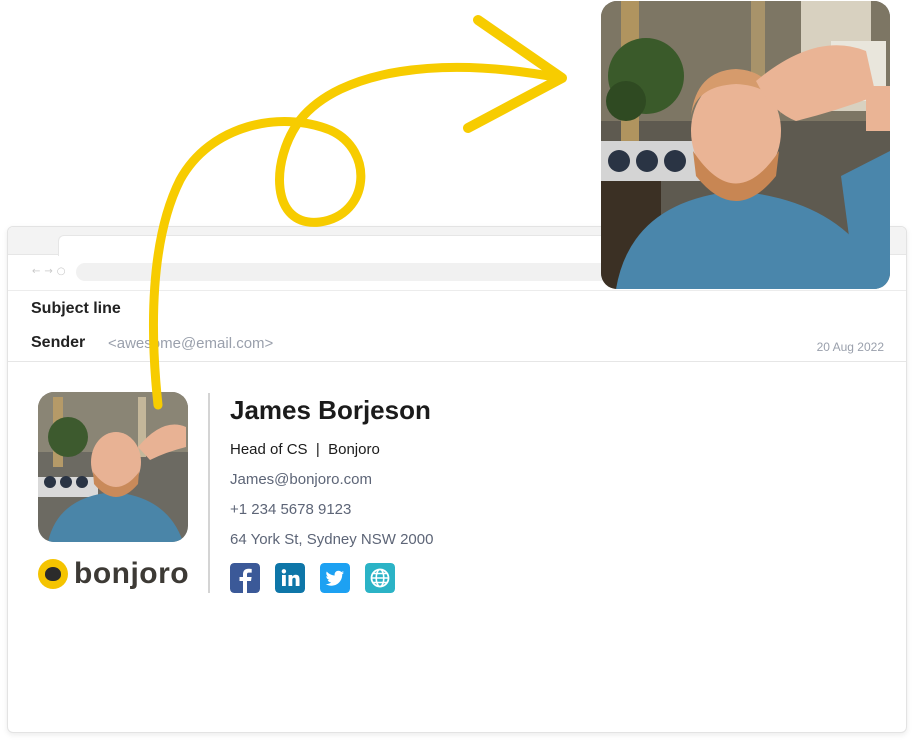 This screenshot has width=914, height=741. I want to click on sender-label: Sender, so click(58, 342).